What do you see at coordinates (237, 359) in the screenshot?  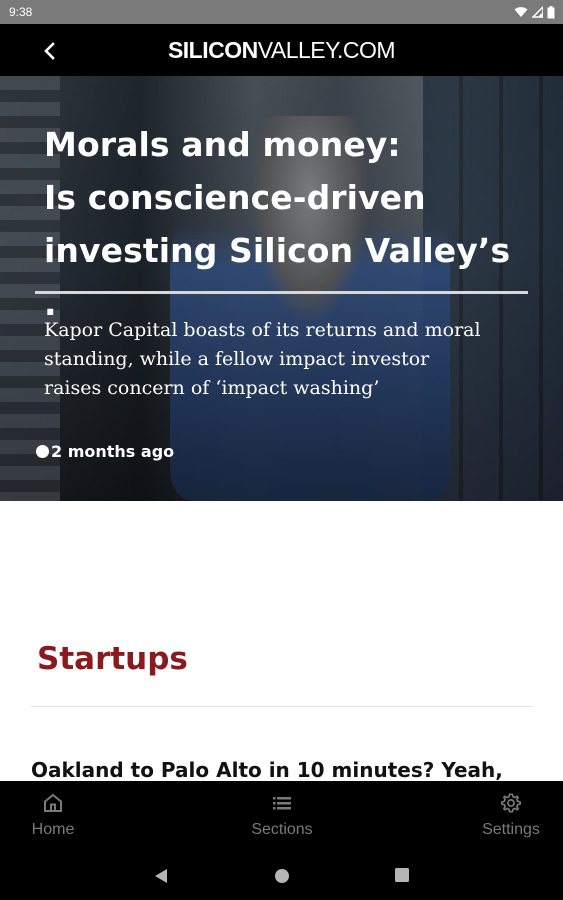 I see `hero-summary-line: standing, while a fellow impact investor` at bounding box center [237, 359].